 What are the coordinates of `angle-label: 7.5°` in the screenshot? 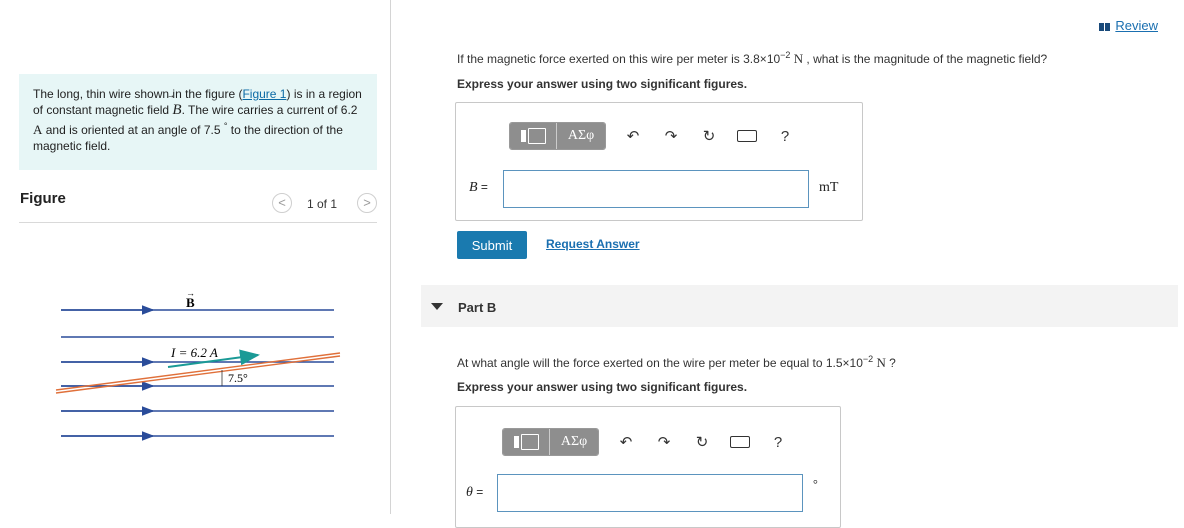 It's located at (238, 378).